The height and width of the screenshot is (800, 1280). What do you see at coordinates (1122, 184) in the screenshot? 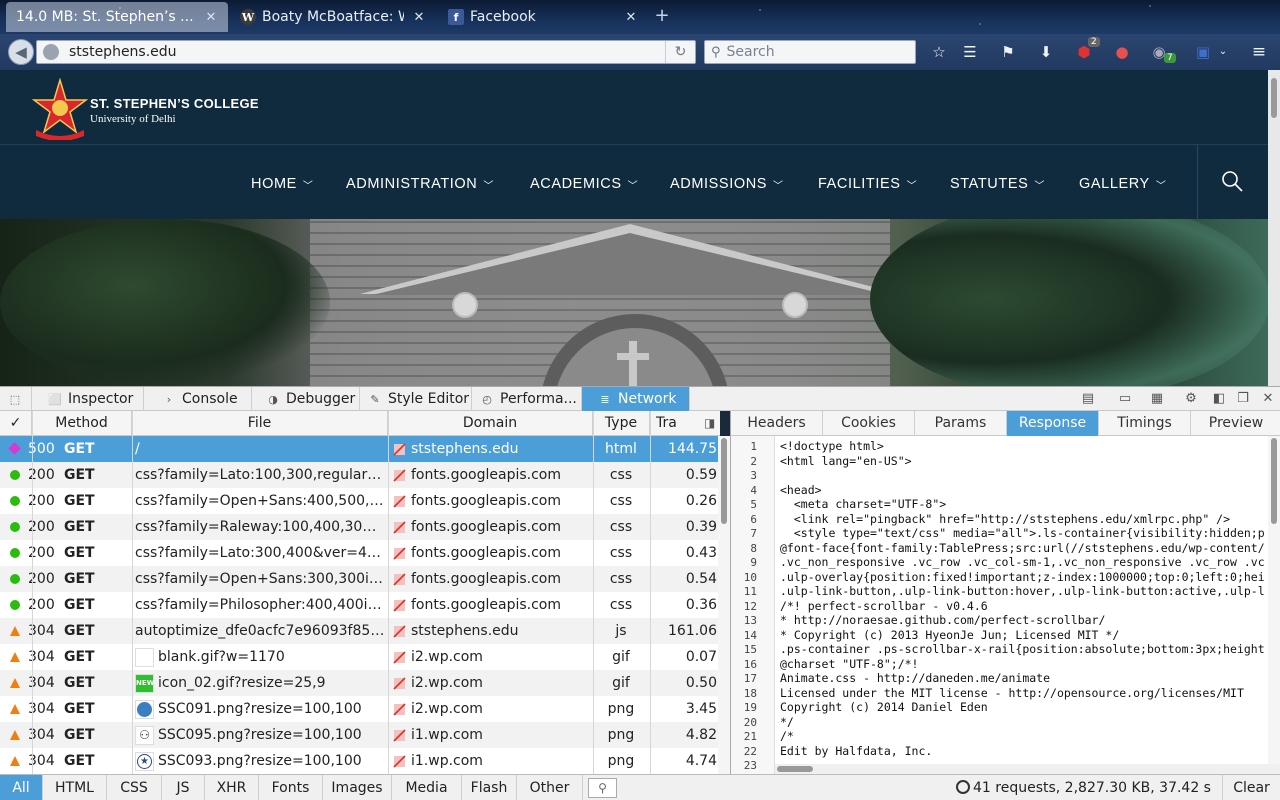
I see `nav-gallery: GALLERY ﹀` at bounding box center [1122, 184].